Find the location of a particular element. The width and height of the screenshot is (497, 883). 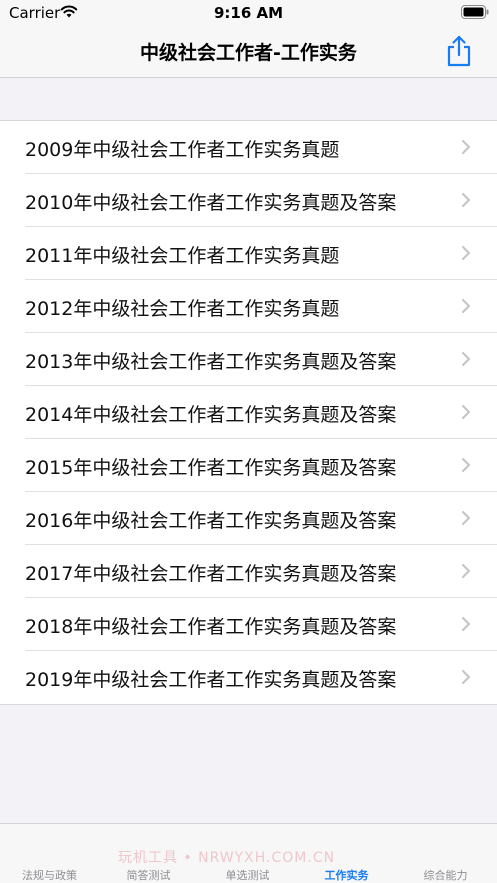

tab-laws-policies: 法规与政策 is located at coordinates (49, 875).